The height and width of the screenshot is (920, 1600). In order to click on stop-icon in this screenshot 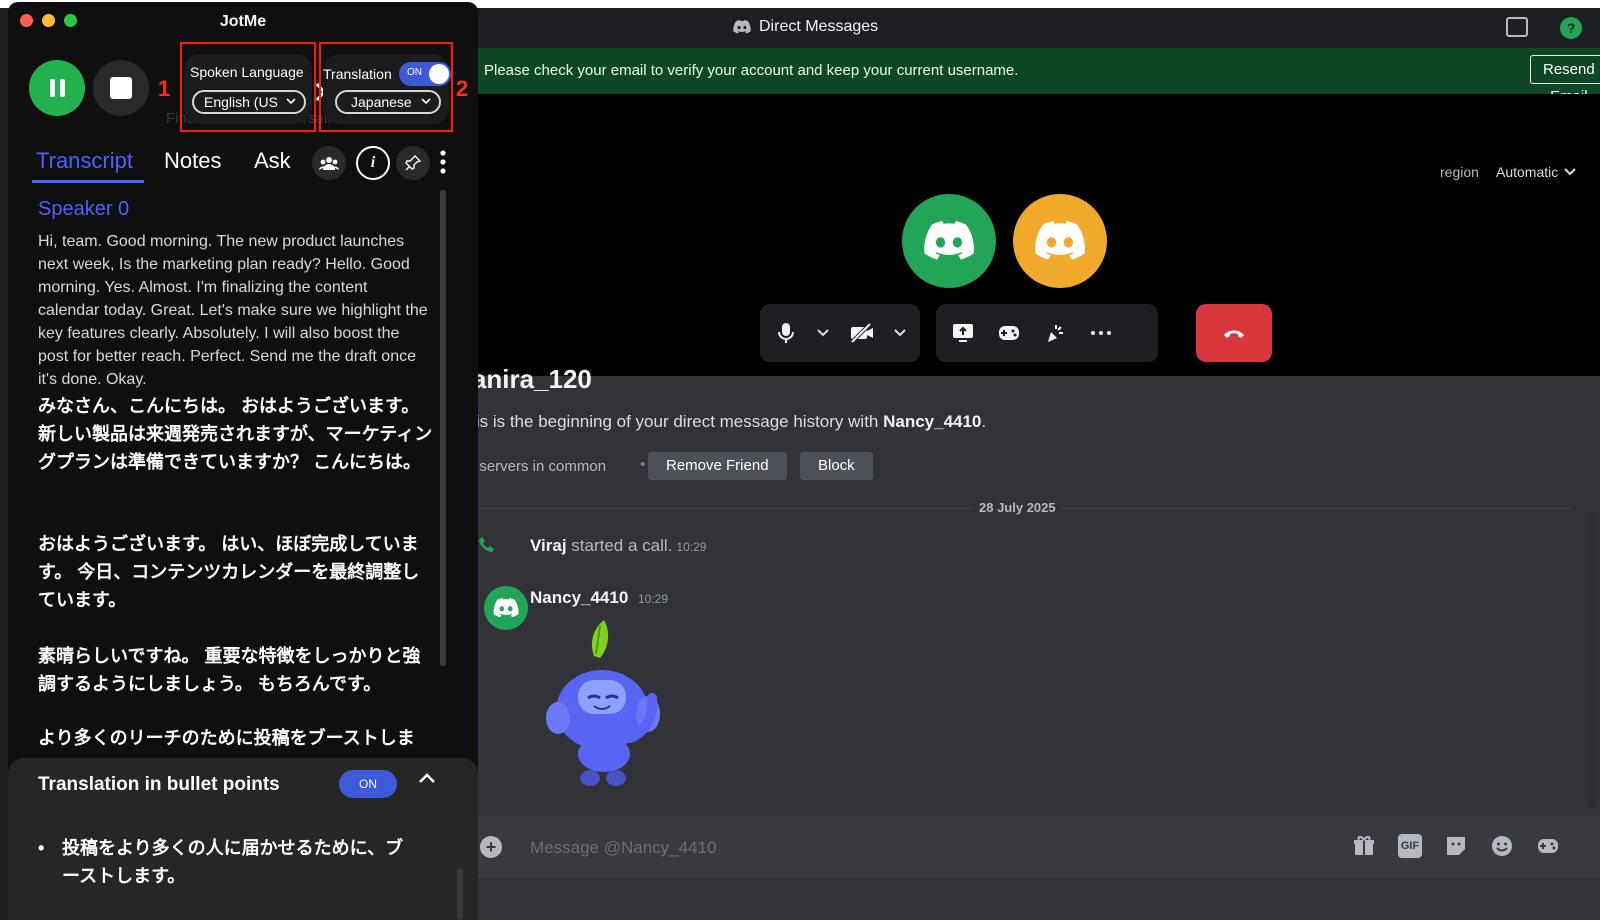, I will do `click(121, 88)`.